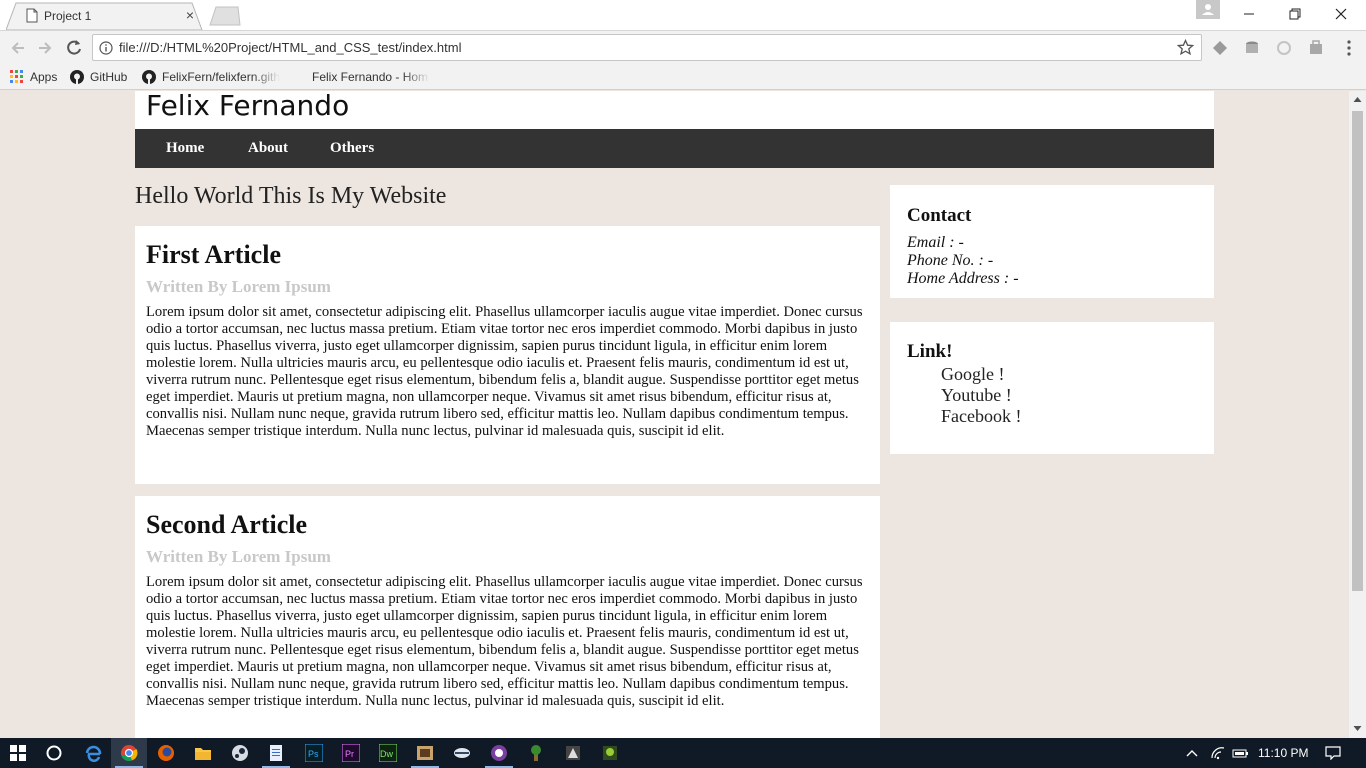  What do you see at coordinates (930, 351) in the screenshot?
I see `links-title: Link!` at bounding box center [930, 351].